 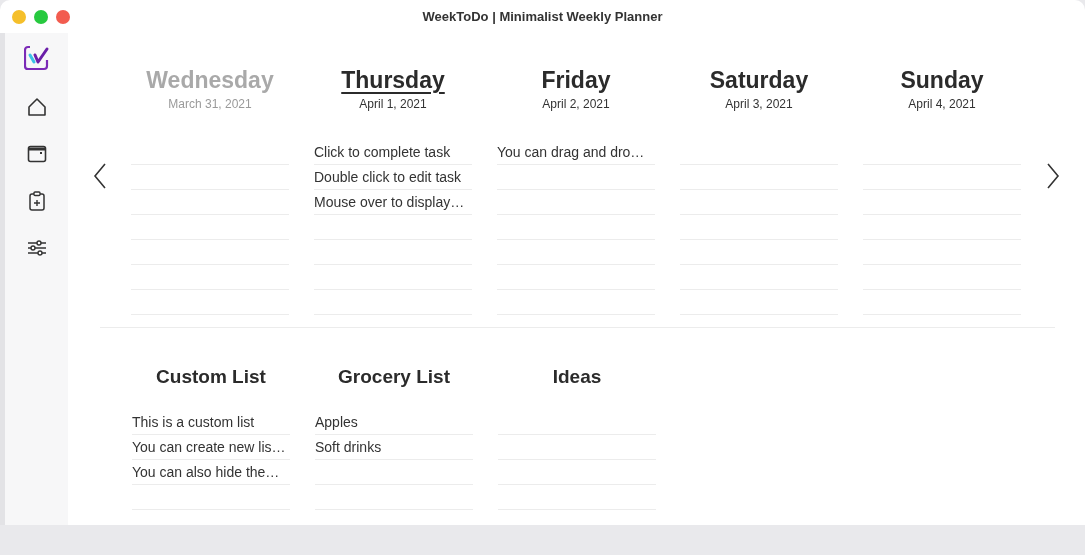 What do you see at coordinates (99, 176) in the screenshot?
I see `chevron-left-icon` at bounding box center [99, 176].